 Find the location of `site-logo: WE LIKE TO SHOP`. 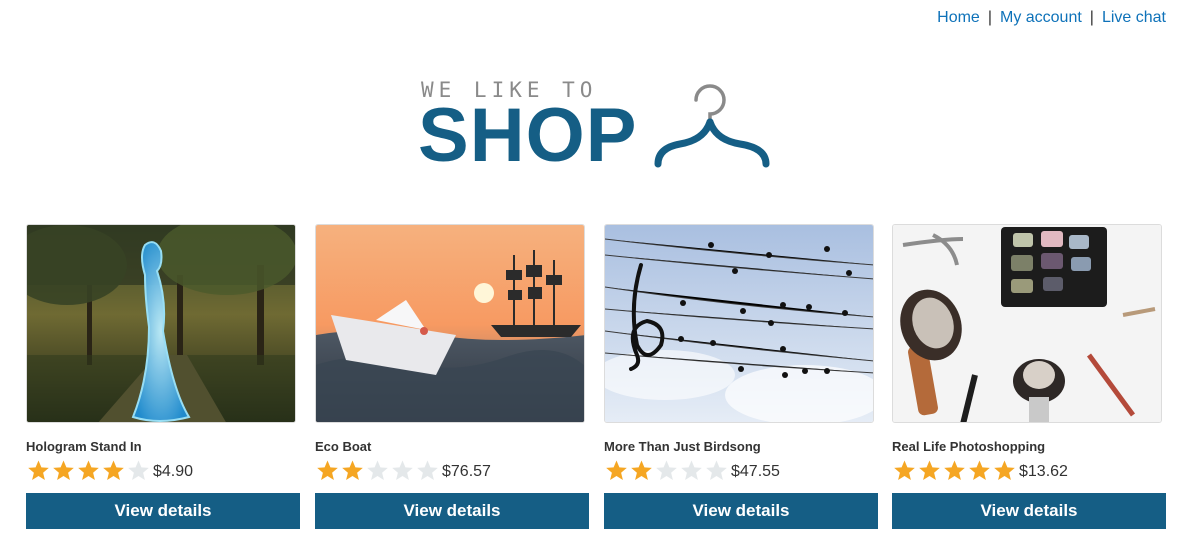

site-logo: WE LIKE TO SHOP is located at coordinates (598, 127).